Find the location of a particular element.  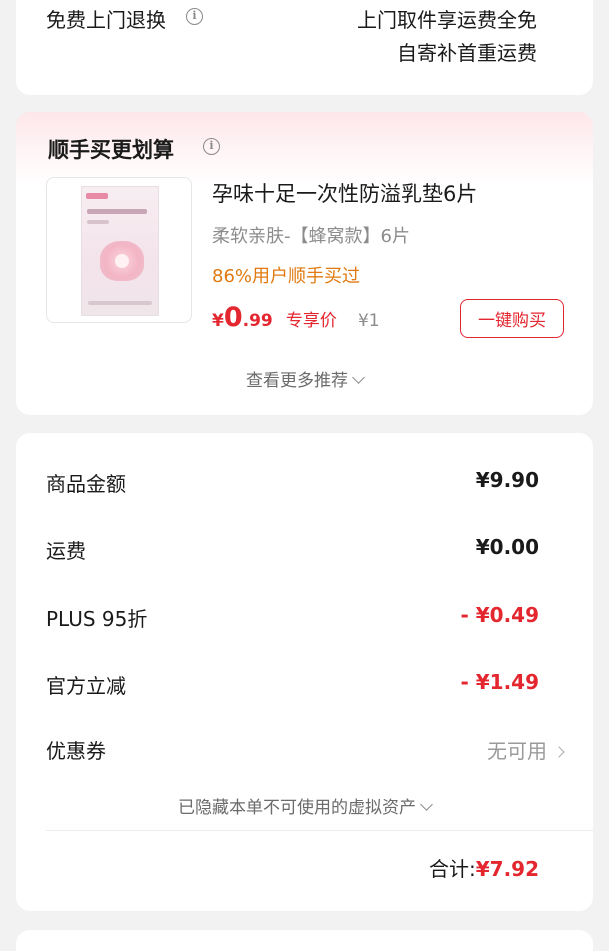

summary-value: - ¥1.49 is located at coordinates (499, 682).